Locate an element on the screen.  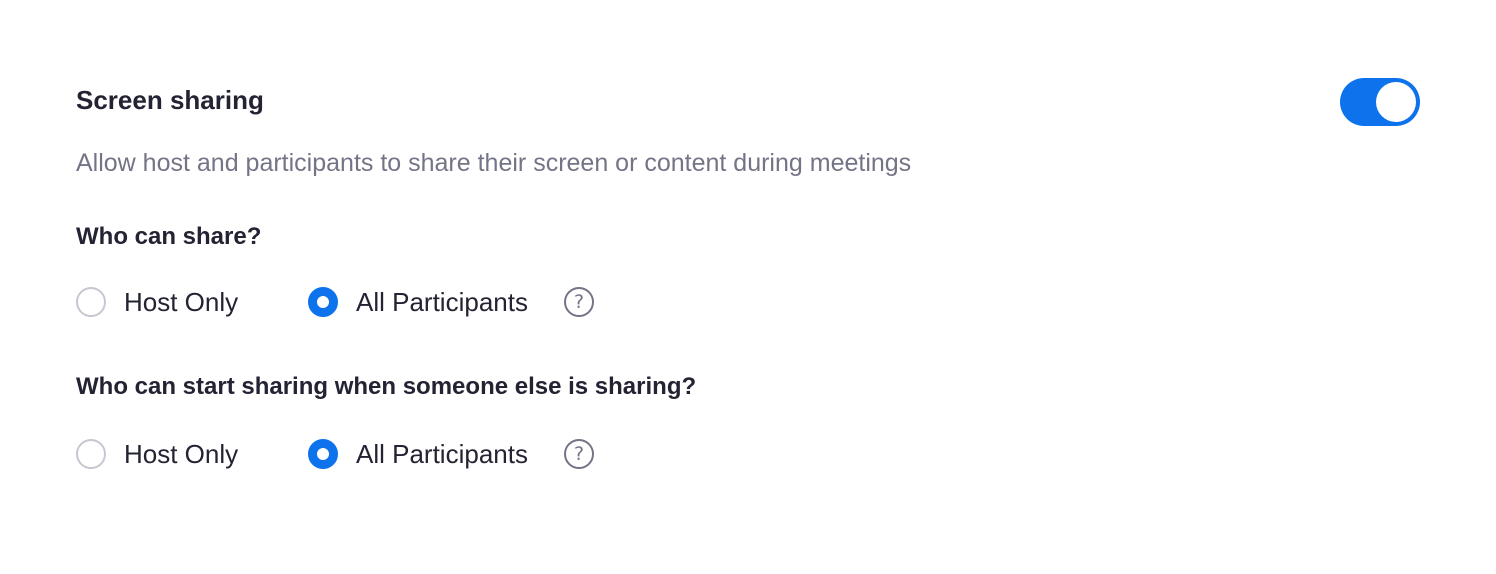
who-can-share-host-only-option: Host Only is located at coordinates (157, 302).